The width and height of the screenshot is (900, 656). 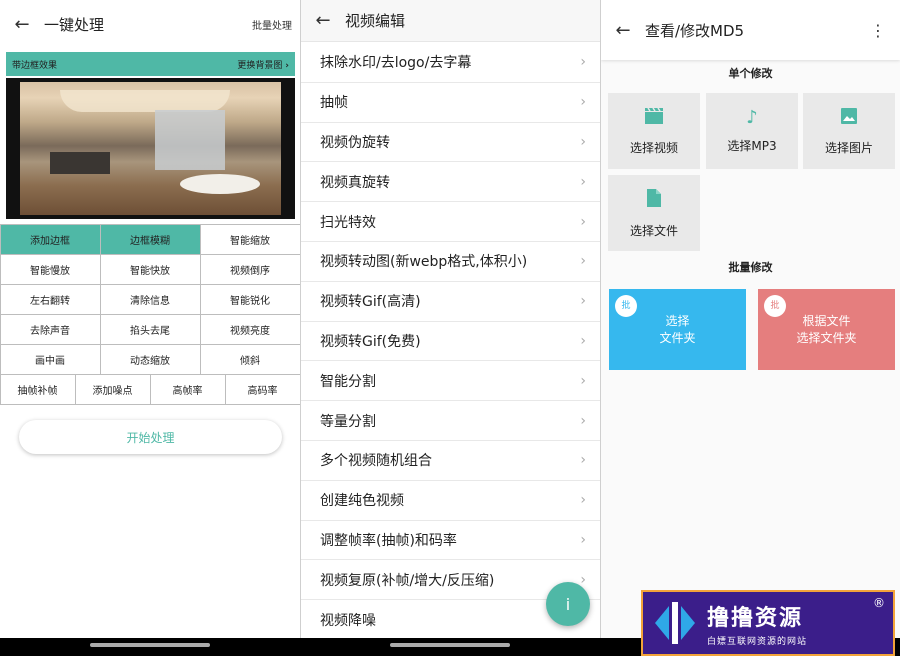 What do you see at coordinates (826, 329) in the screenshot?
I see `select-folder-by-file-button: 批 根据文件 选择文件夹` at bounding box center [826, 329].